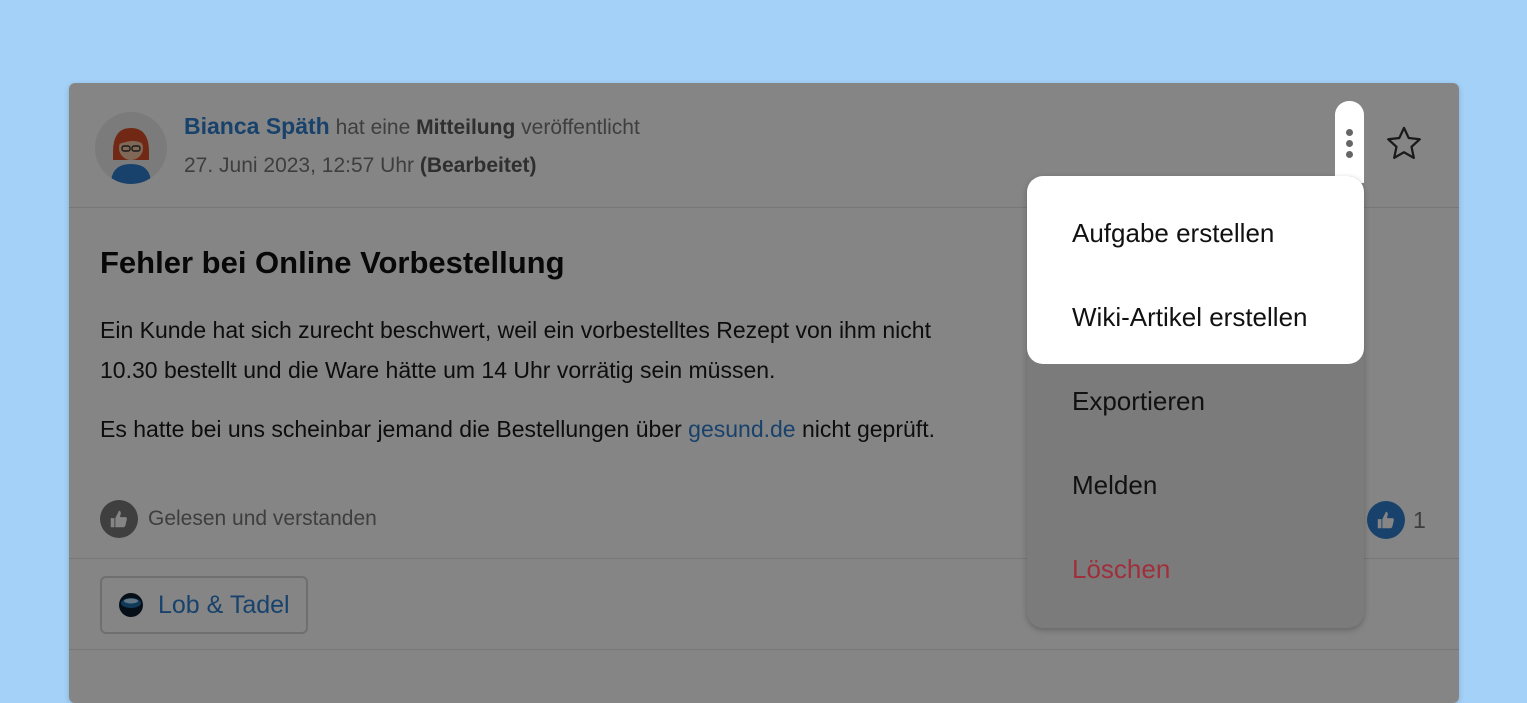 The height and width of the screenshot is (703, 1527). What do you see at coordinates (1114, 485) in the screenshot?
I see `menu-item-report: Melden` at bounding box center [1114, 485].